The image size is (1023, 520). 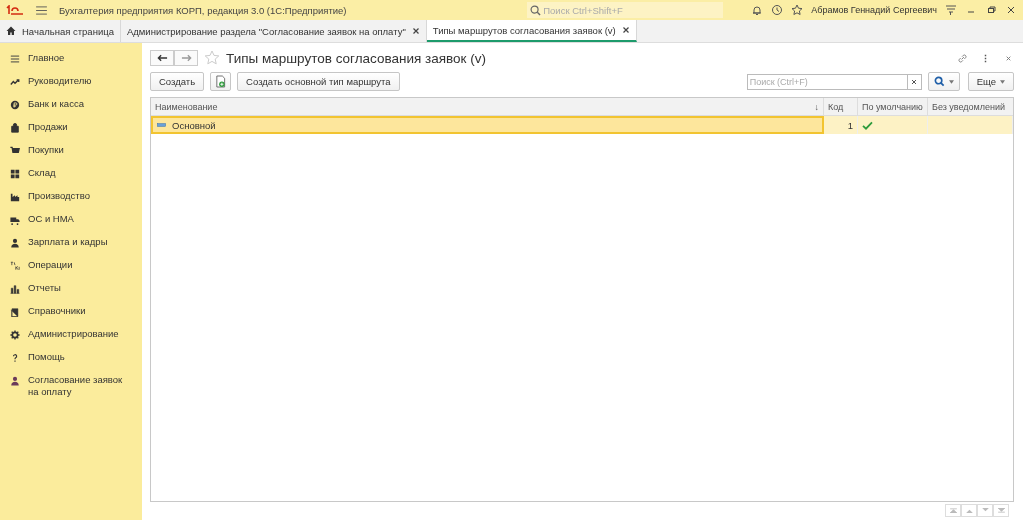 I want to click on back-button, so click(x=162, y=58).